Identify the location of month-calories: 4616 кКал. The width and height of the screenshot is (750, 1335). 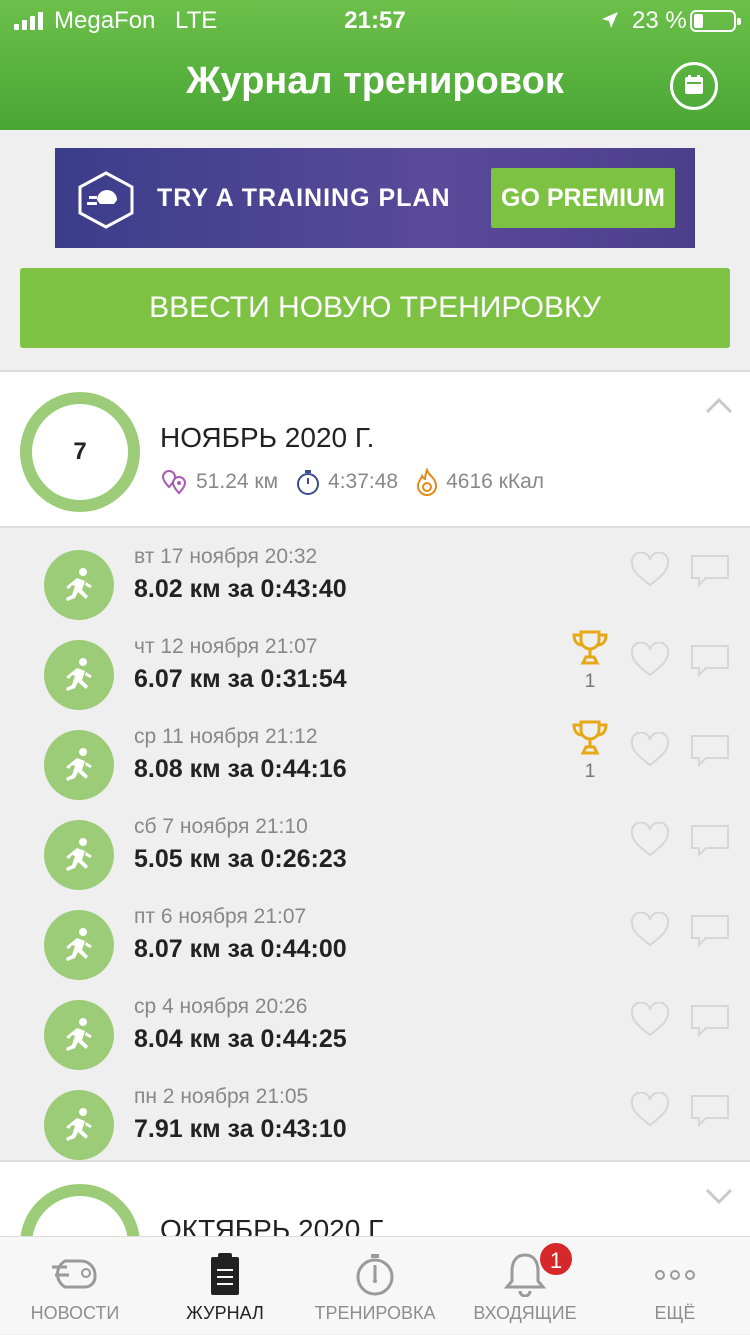
(495, 481).